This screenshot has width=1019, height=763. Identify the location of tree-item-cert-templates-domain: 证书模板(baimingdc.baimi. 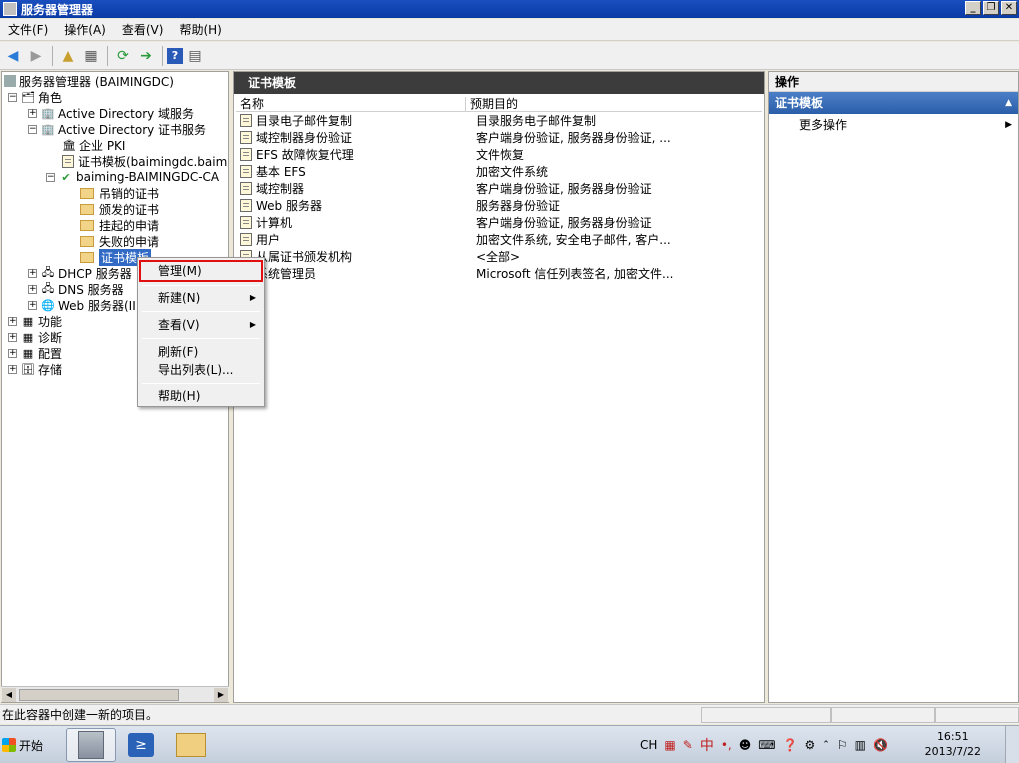
(145, 161).